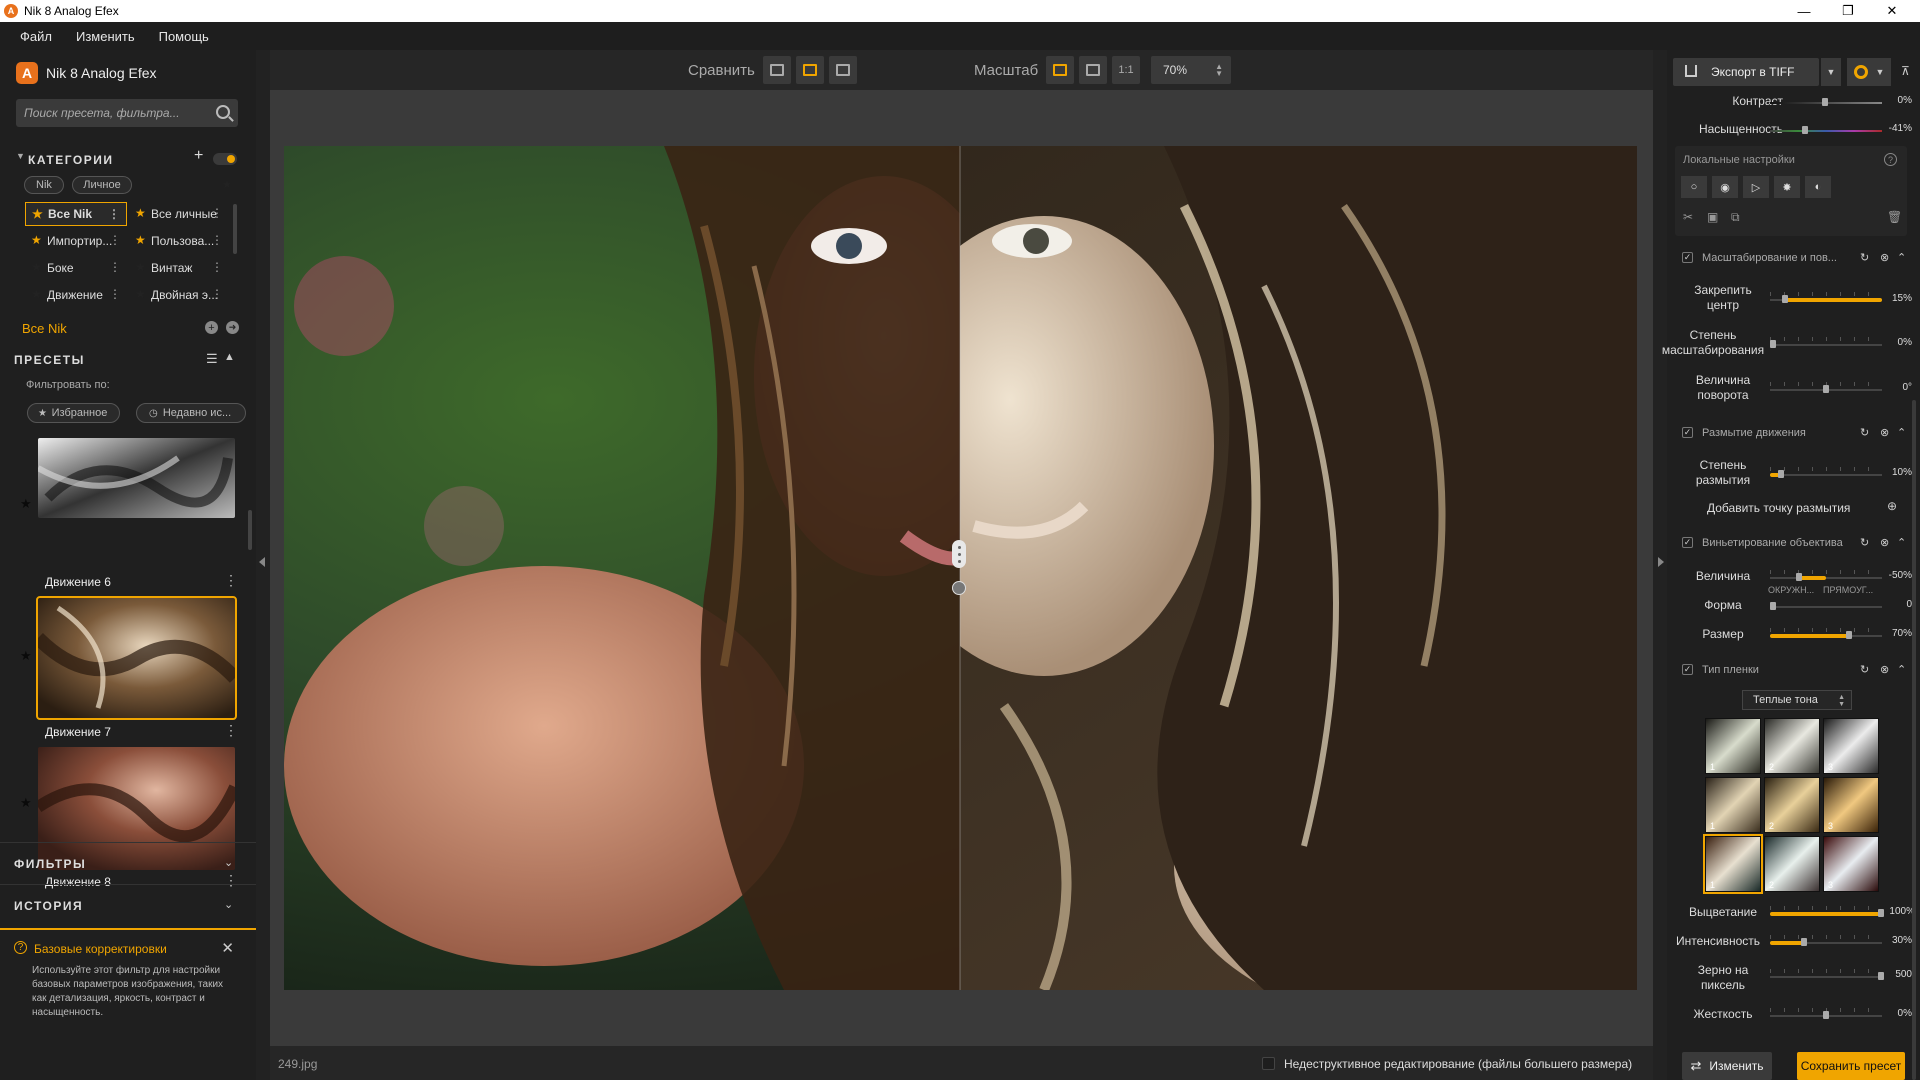  Describe the element at coordinates (73, 413) in the screenshot. I see `filter-favorites-button: ★ Избранное` at that location.